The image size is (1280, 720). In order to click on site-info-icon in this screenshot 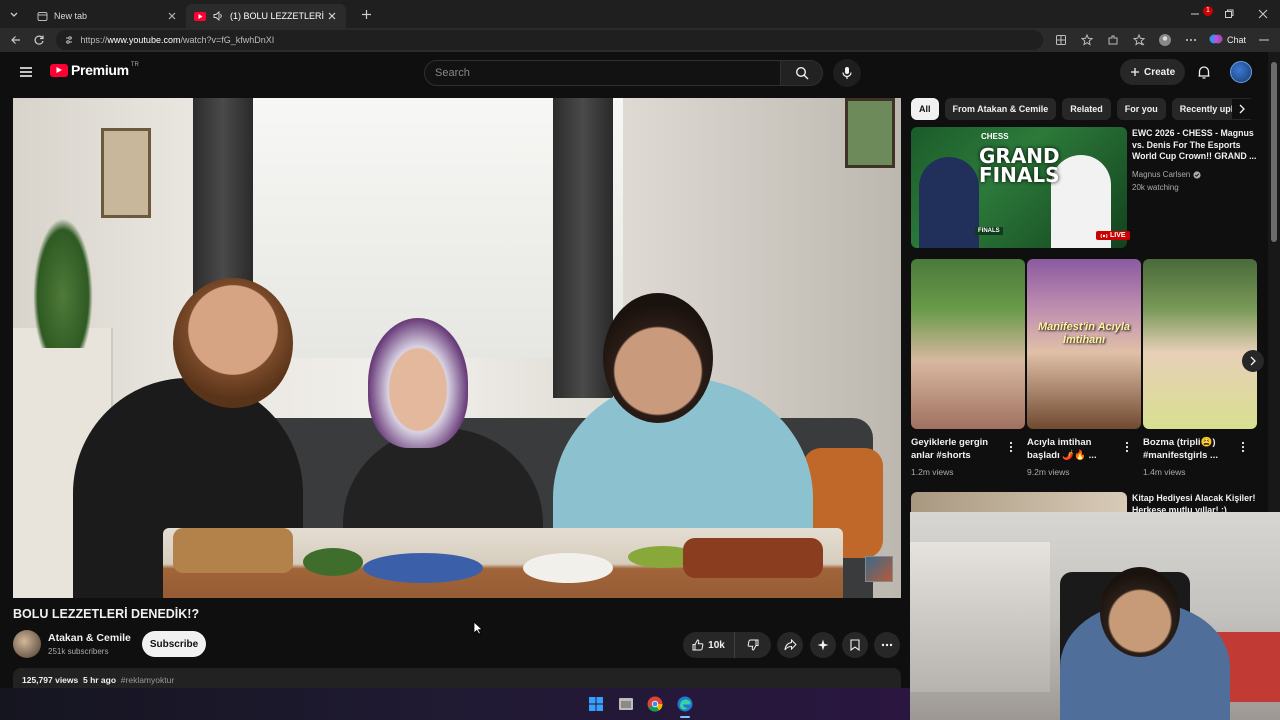, I will do `click(69, 40)`.